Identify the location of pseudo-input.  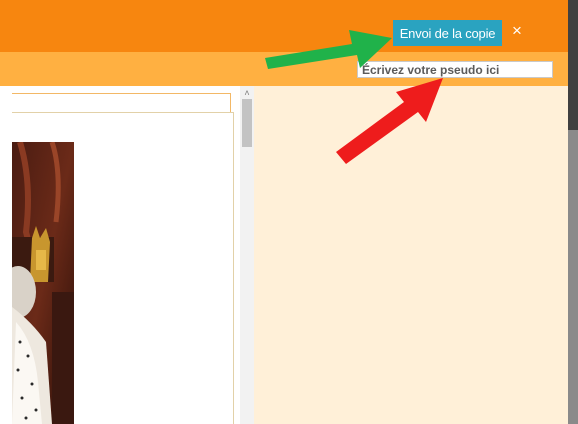
(455, 69).